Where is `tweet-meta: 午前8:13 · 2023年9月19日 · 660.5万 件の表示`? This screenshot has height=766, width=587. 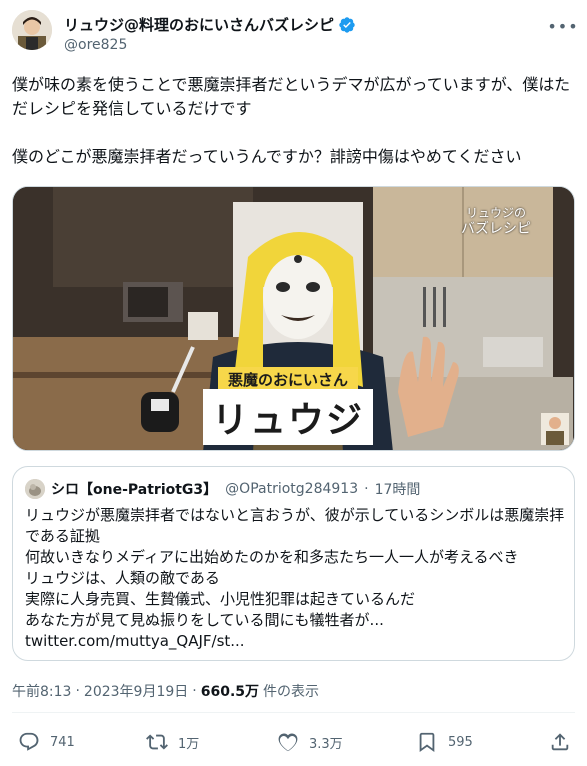 tweet-meta: 午前8:13 · 2023年9月19日 · 660.5万 件の表示 is located at coordinates (165, 691).